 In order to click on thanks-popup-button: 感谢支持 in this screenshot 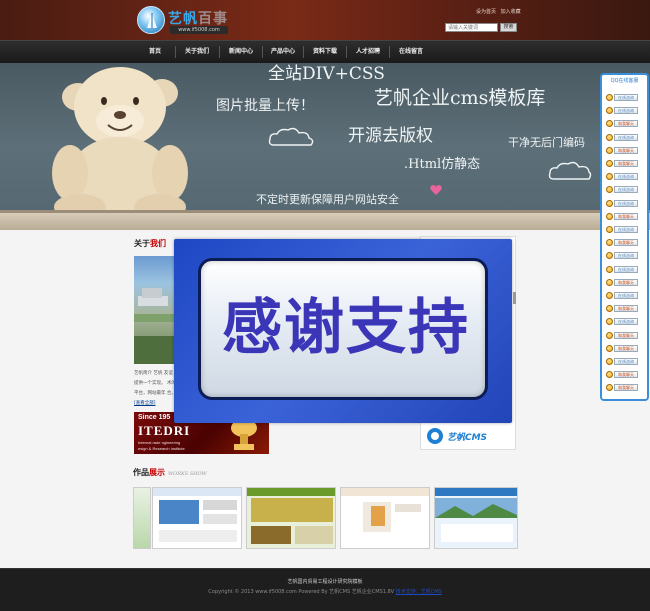, I will do `click(343, 329)`.